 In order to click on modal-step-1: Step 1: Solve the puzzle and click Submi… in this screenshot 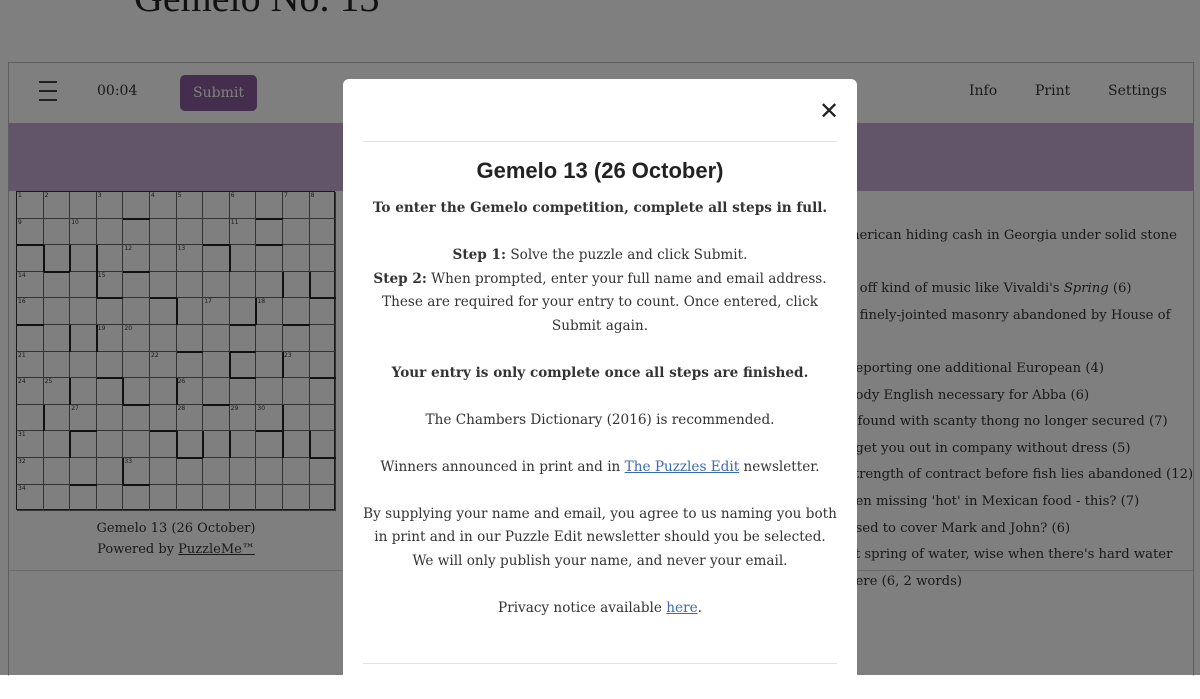, I will do `click(600, 256)`.